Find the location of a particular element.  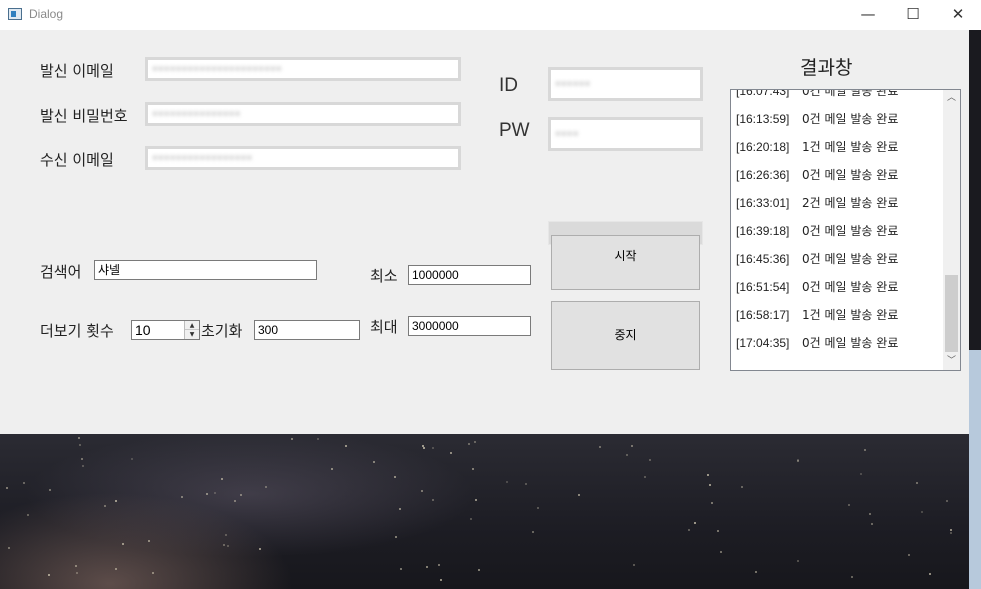

list-item: [16:33:01] 2건 메일 발송 완료 is located at coordinates (837, 203).